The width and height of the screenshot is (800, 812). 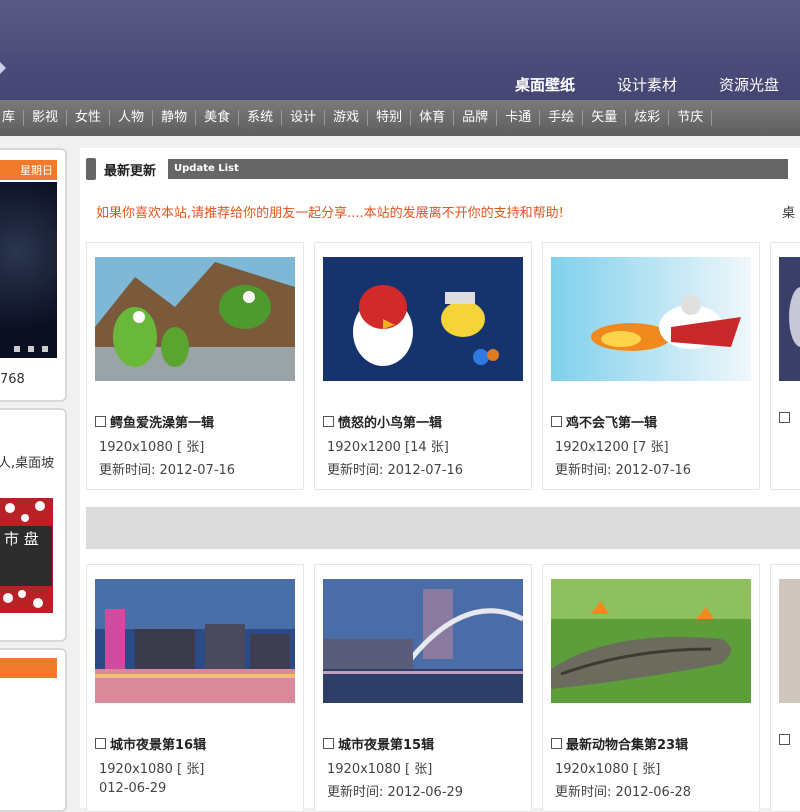 I want to click on category-item: 体育, so click(x=433, y=118).